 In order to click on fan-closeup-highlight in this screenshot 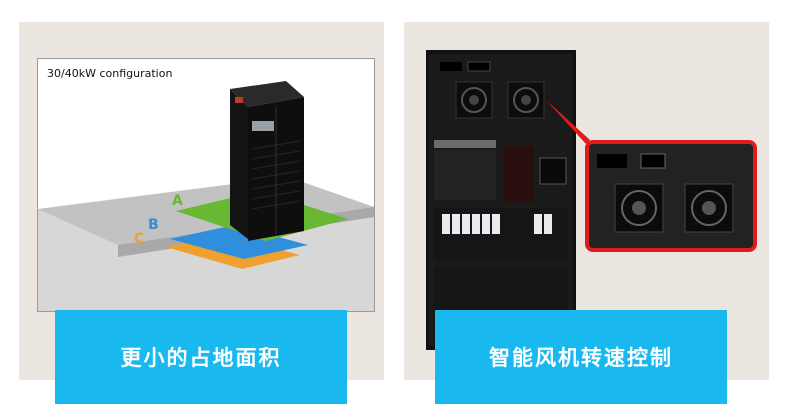, I will do `click(671, 196)`.